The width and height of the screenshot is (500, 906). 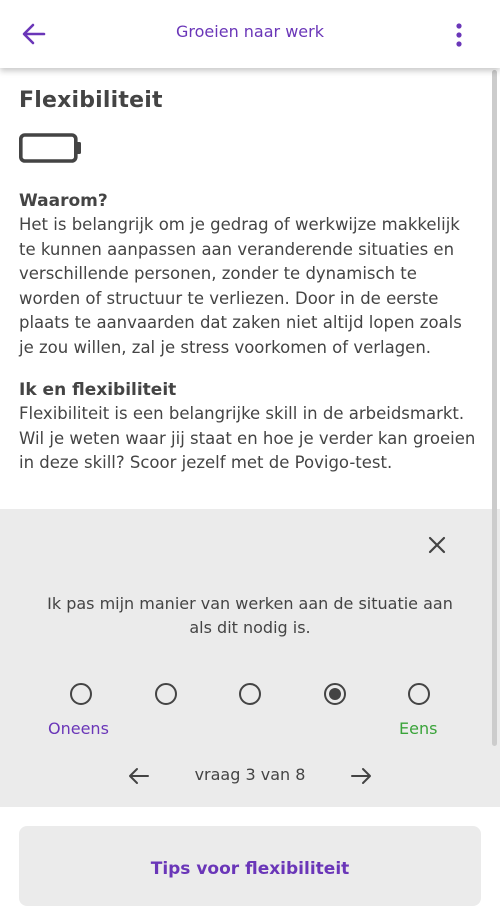 I want to click on section-title: Waarom?, so click(x=63, y=201).